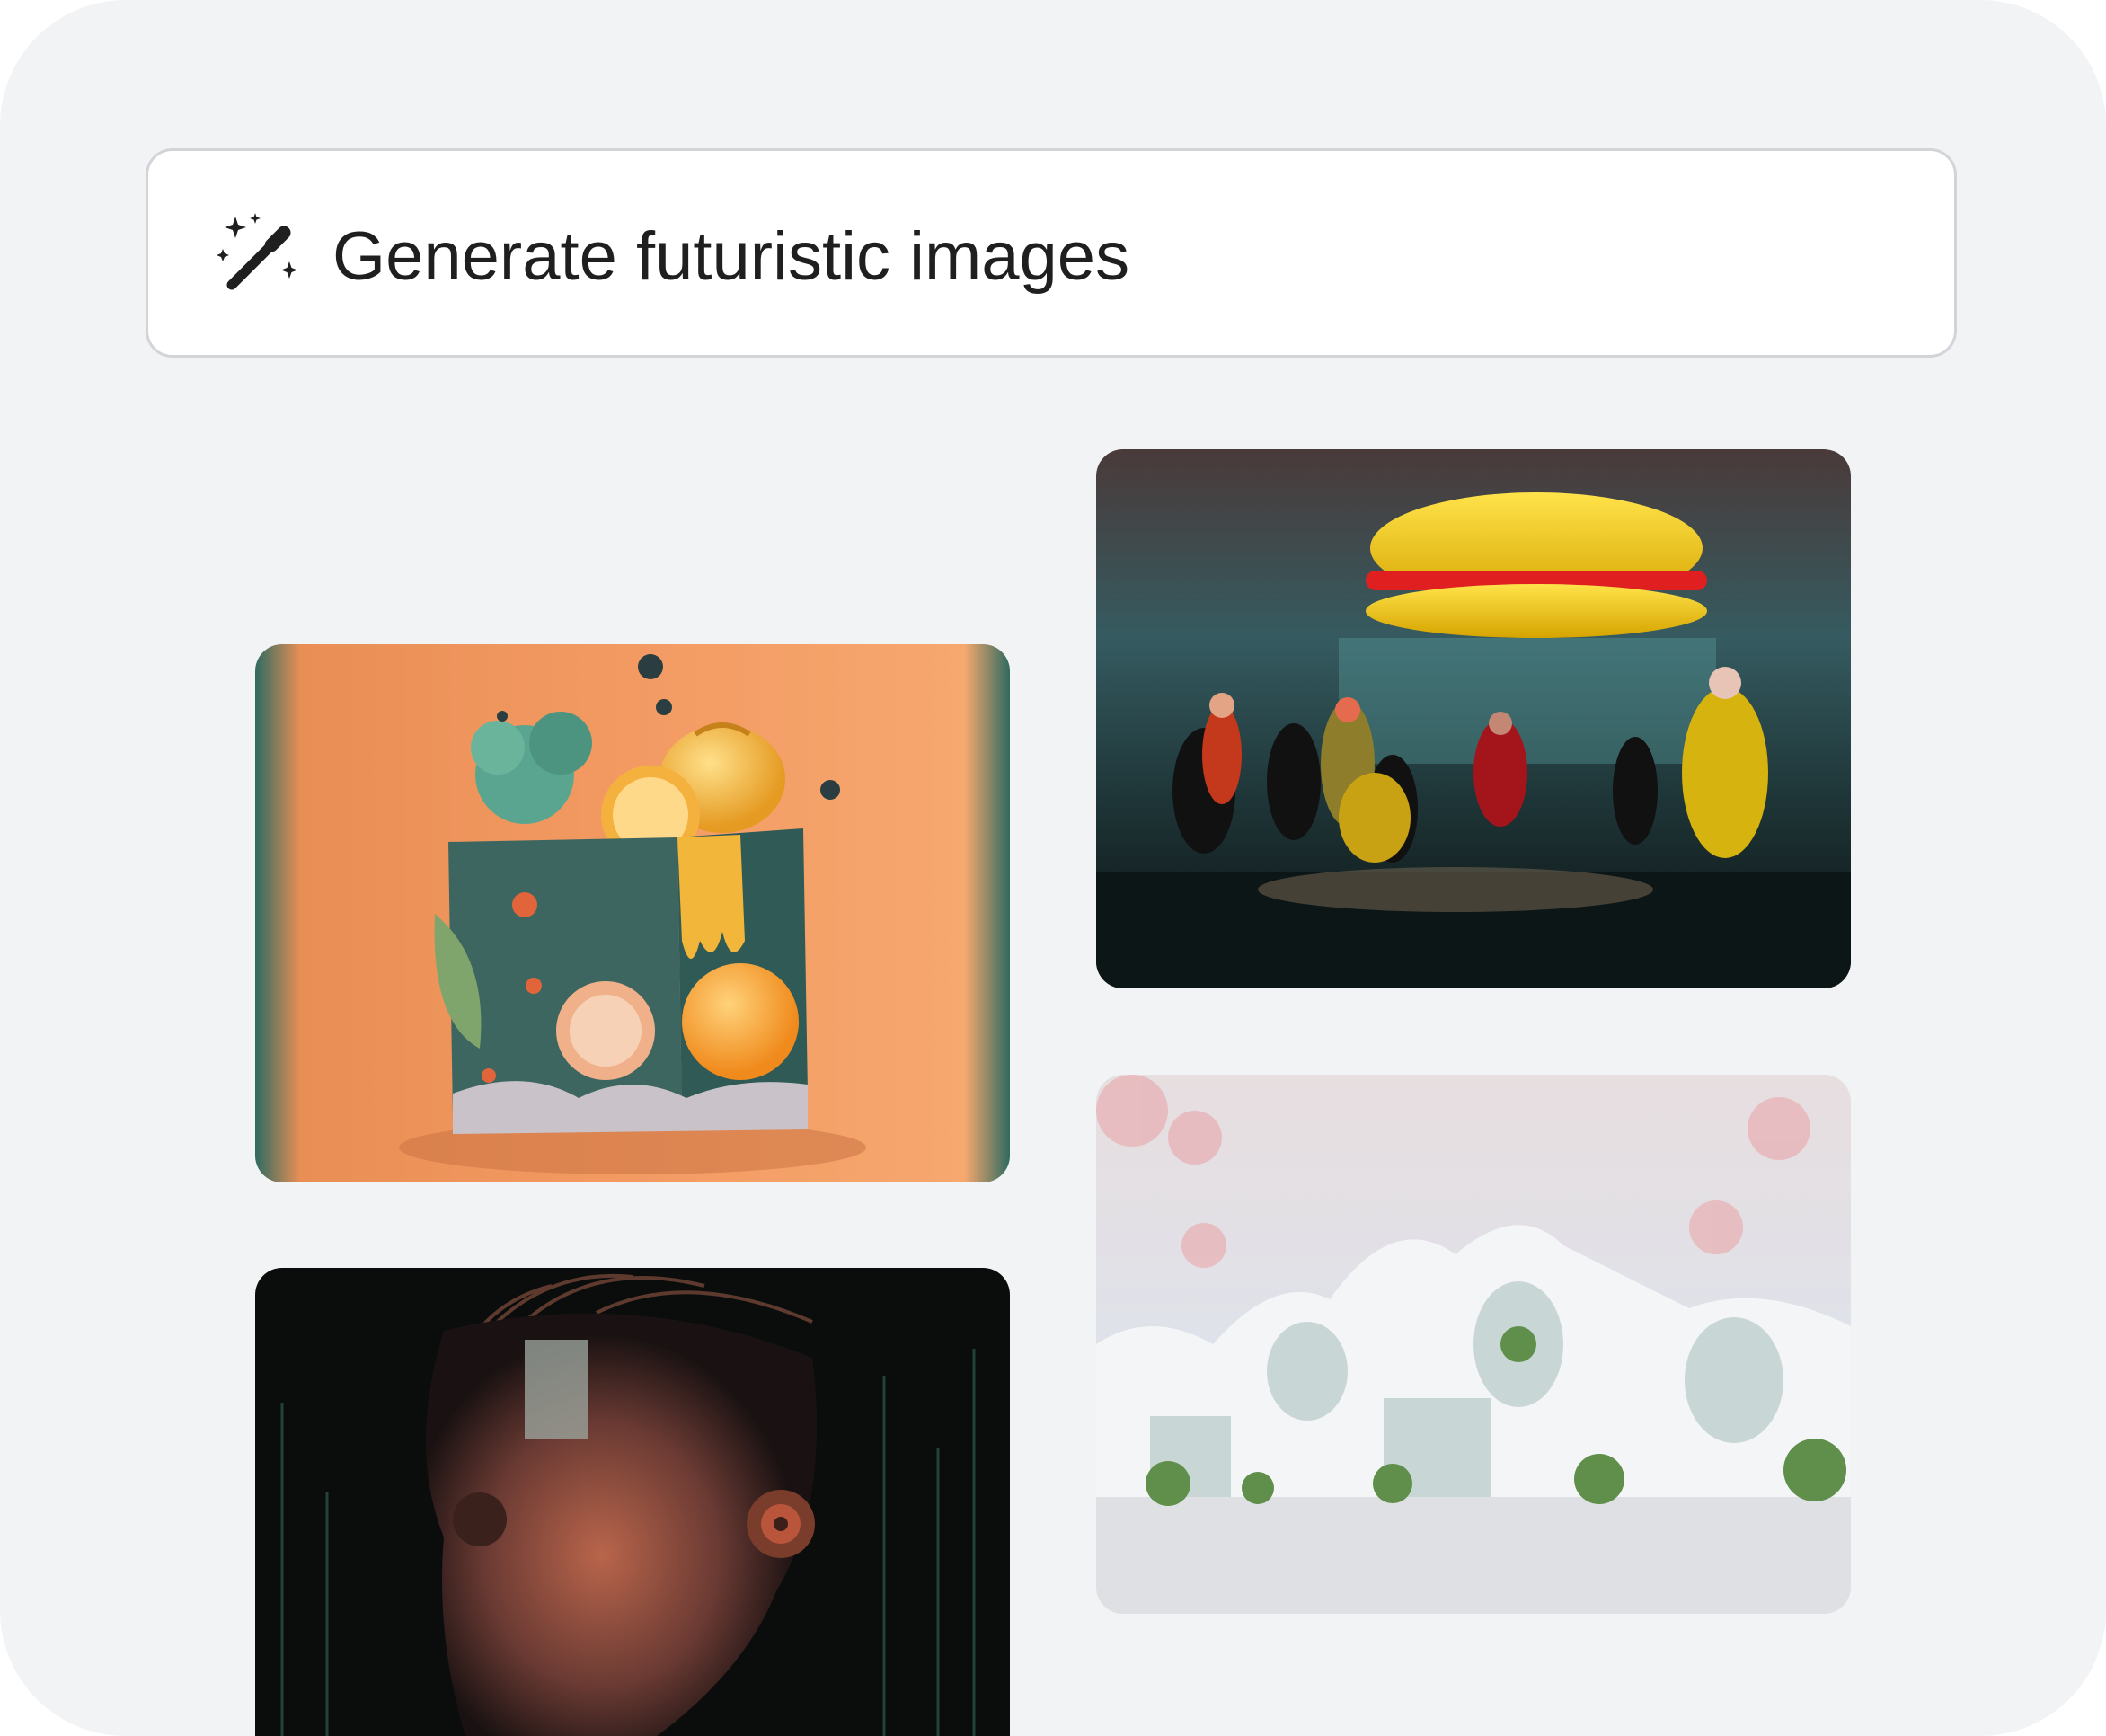 The image size is (2106, 1736). What do you see at coordinates (257, 251) in the screenshot?
I see `magic-wand-icon` at bounding box center [257, 251].